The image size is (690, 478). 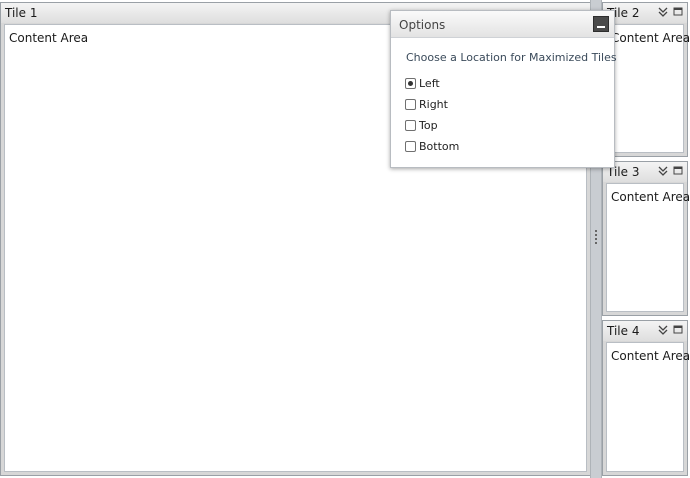 What do you see at coordinates (21, 13) in the screenshot?
I see `tile-1-title: Tile 1` at bounding box center [21, 13].